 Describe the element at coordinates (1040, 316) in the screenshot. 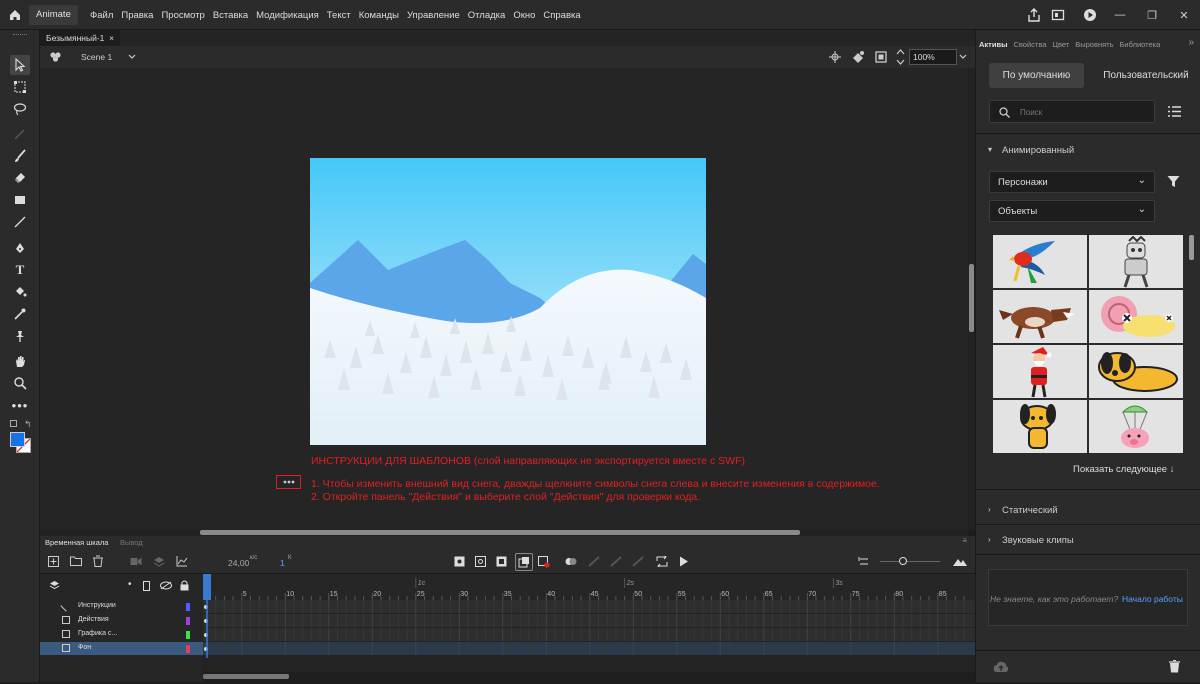

I see `asset-wolf` at that location.